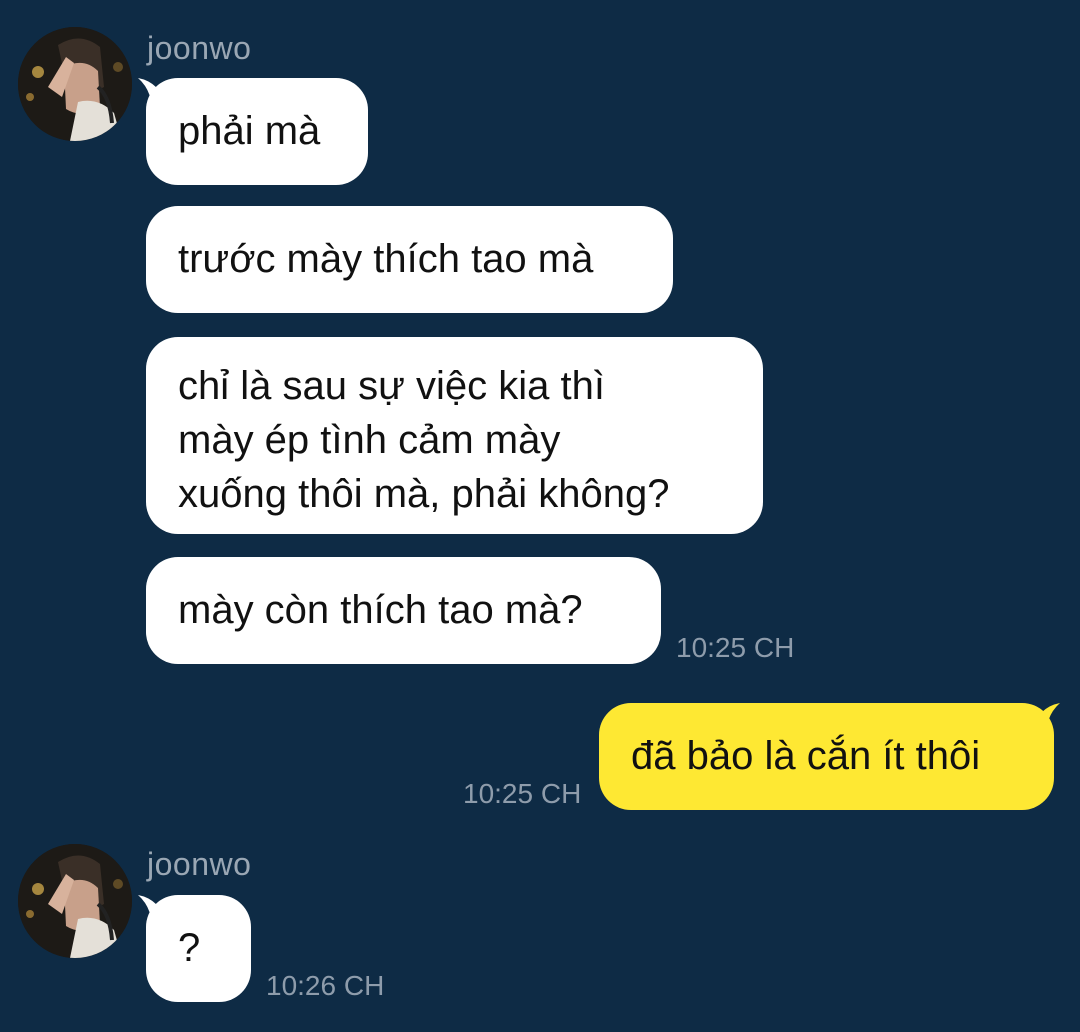 The height and width of the screenshot is (1032, 1080). I want to click on message-line: chỉ là sau sự việc kia thì, so click(391, 386).